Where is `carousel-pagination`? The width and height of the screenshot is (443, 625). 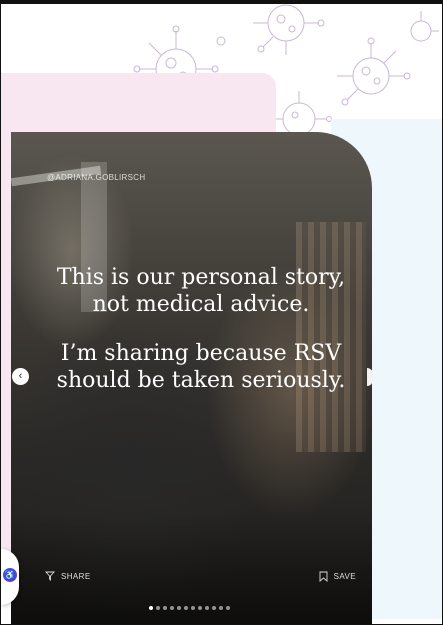 carousel-pagination is located at coordinates (189, 608).